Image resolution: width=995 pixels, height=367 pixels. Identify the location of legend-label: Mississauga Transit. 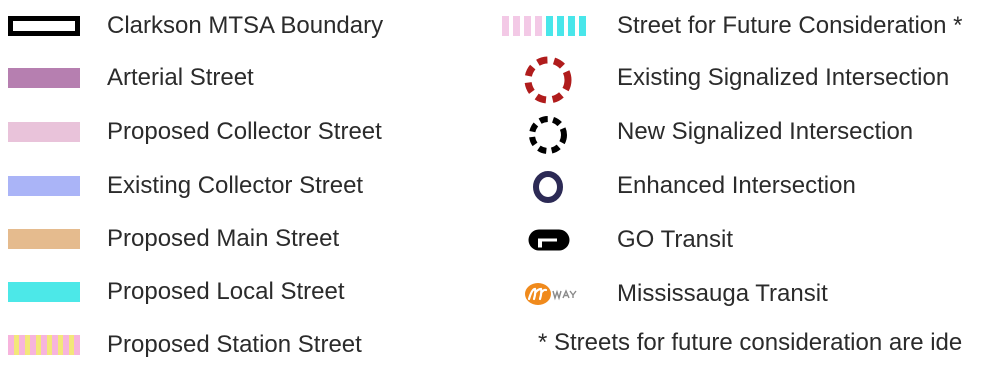
(722, 293).